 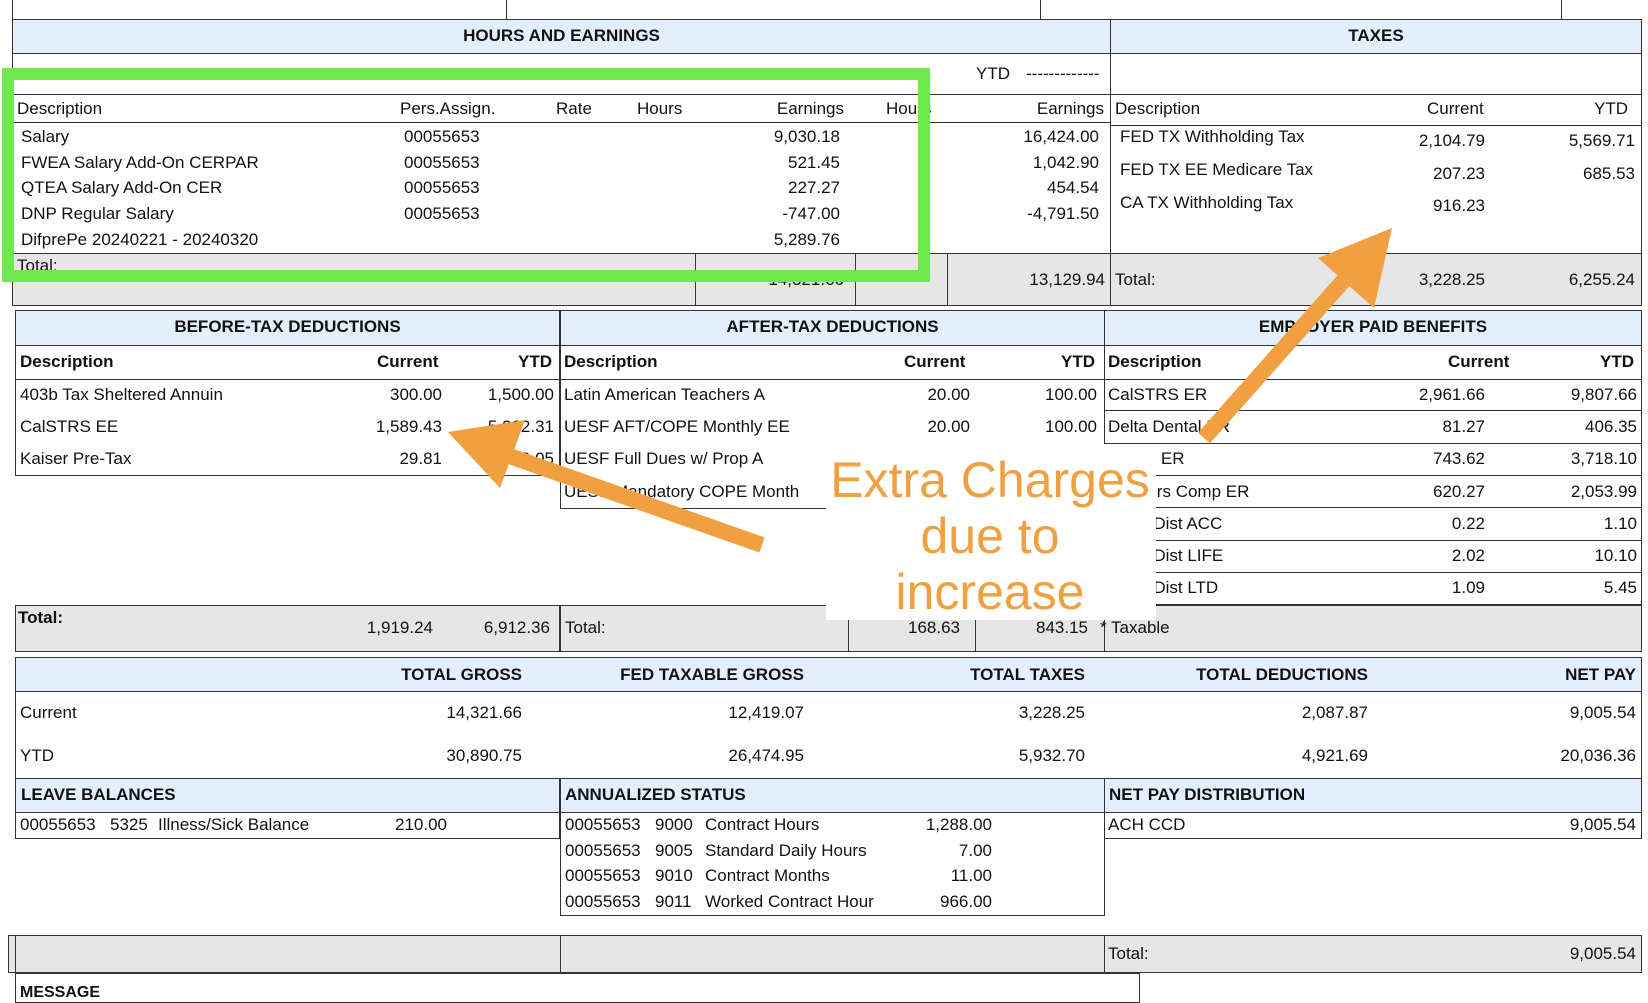 I want to click on tax-row-ytd: 685.53, so click(x=1609, y=173).